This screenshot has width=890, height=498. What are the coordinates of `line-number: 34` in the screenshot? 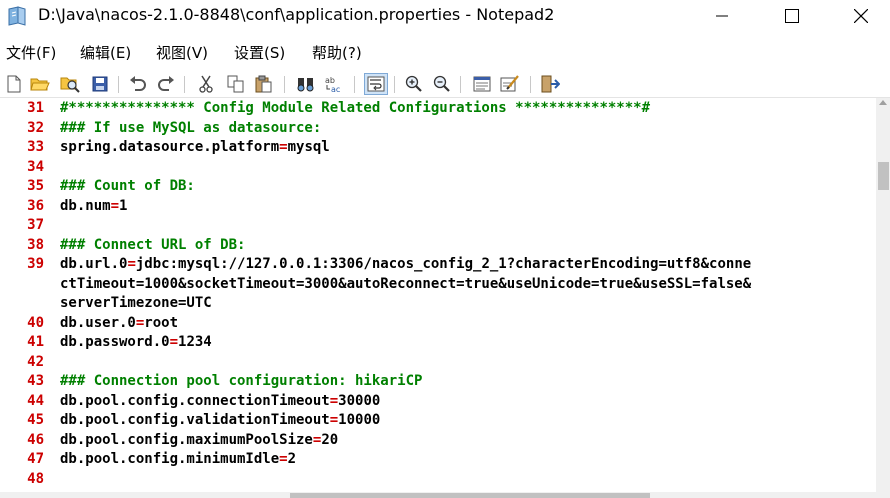 It's located at (35, 166).